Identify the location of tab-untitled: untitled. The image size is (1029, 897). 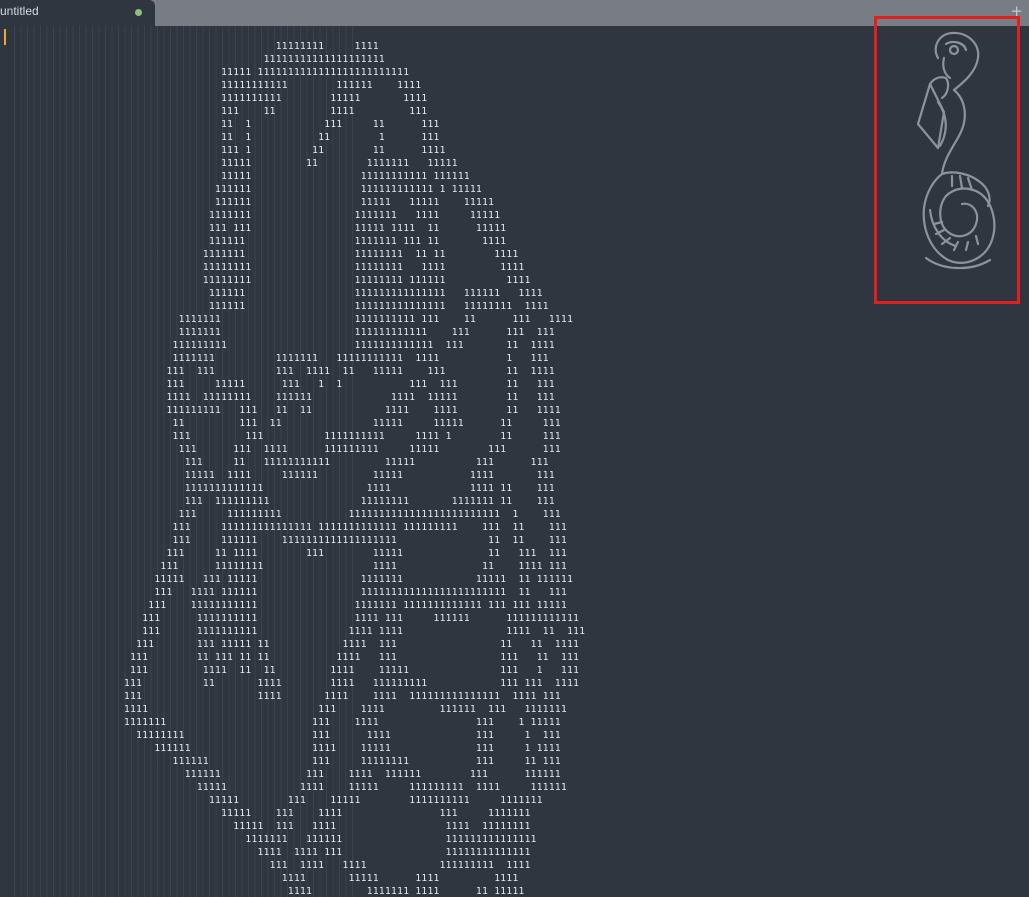
(77, 13).